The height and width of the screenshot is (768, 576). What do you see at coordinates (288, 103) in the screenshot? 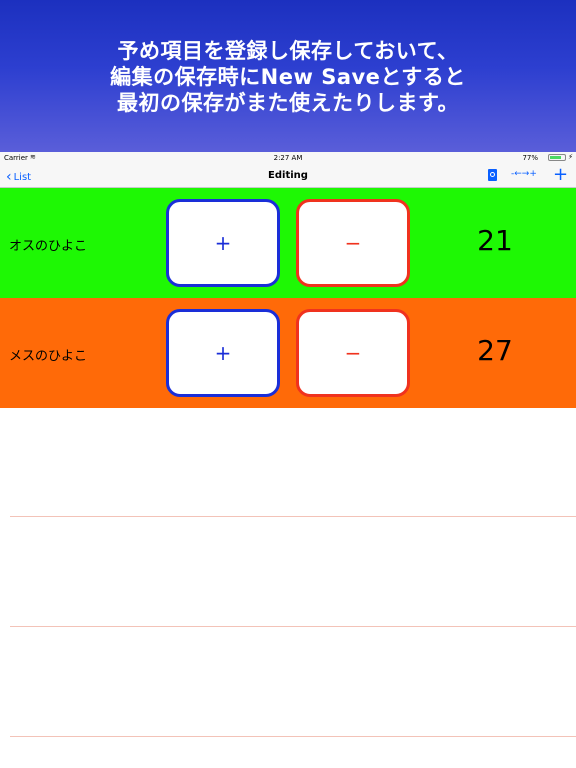
I see `banner-line-3: 最初の保存がまた使えたりします。` at bounding box center [288, 103].